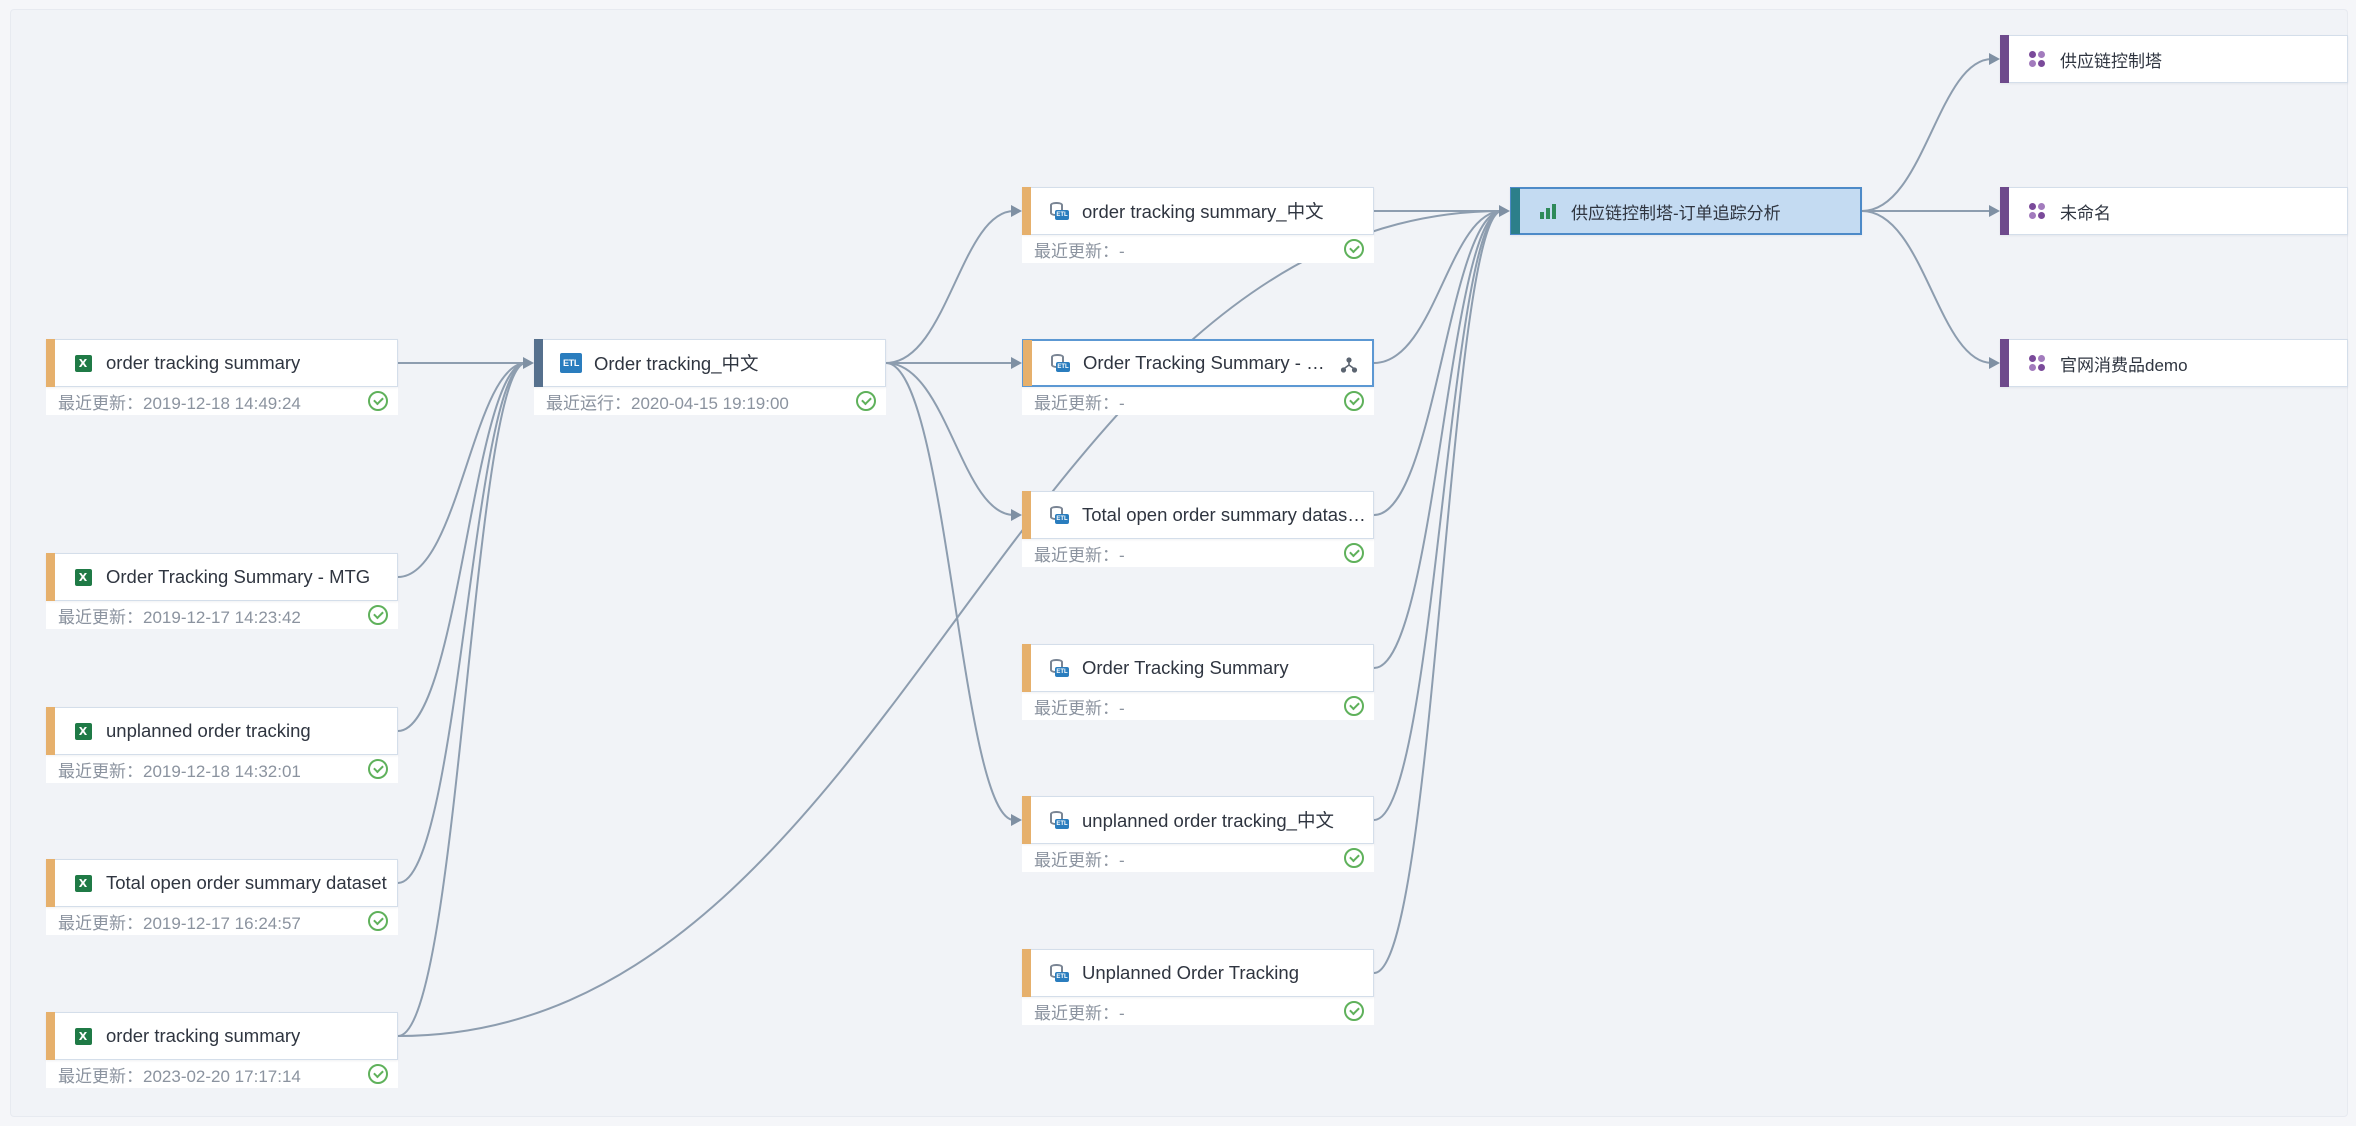 The width and height of the screenshot is (2356, 1126). I want to click on node-label: unplanned order tracking, so click(208, 730).